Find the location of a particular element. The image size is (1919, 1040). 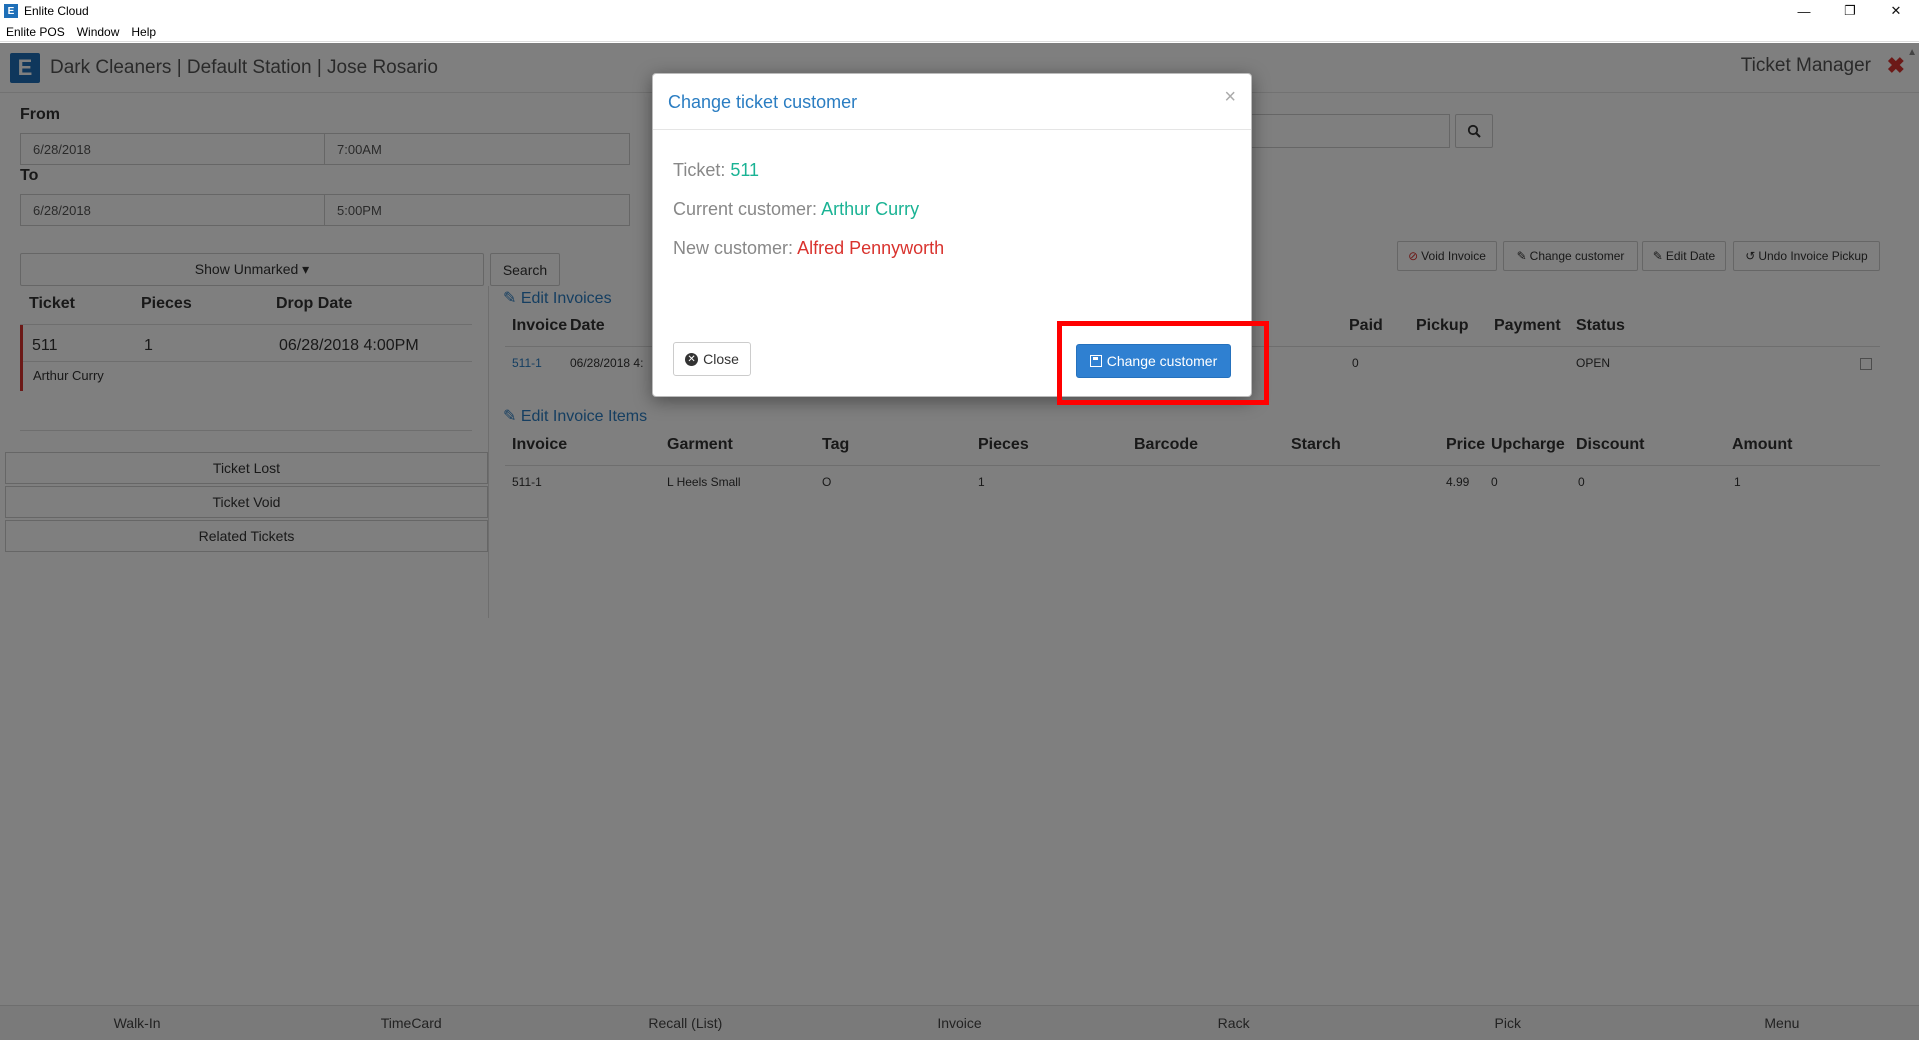

modal-title: Change ticket customer is located at coordinates (763, 102).